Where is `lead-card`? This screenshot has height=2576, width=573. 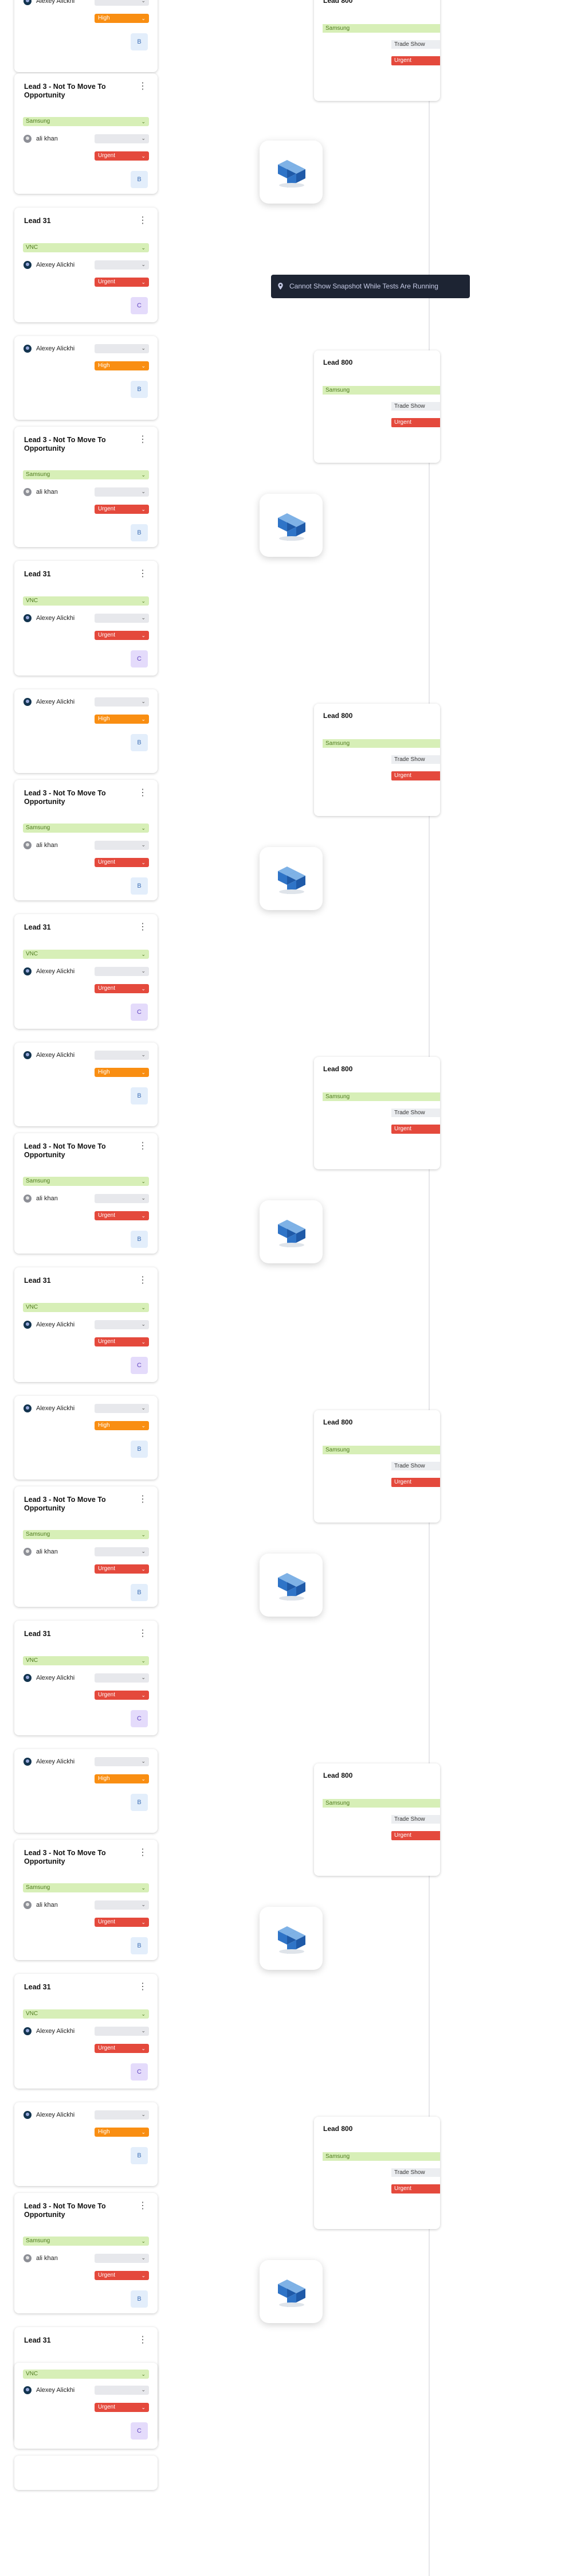
lead-card is located at coordinates (86, 2473).